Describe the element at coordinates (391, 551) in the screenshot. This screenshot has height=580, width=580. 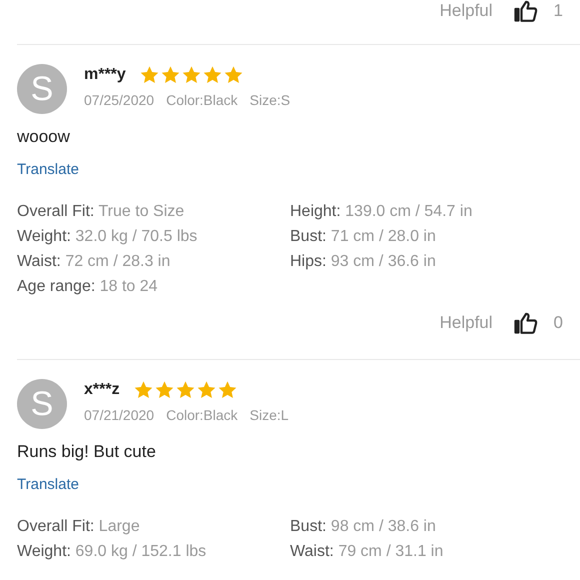
I see `spec-value: 79 cm / 31.1 in` at that location.